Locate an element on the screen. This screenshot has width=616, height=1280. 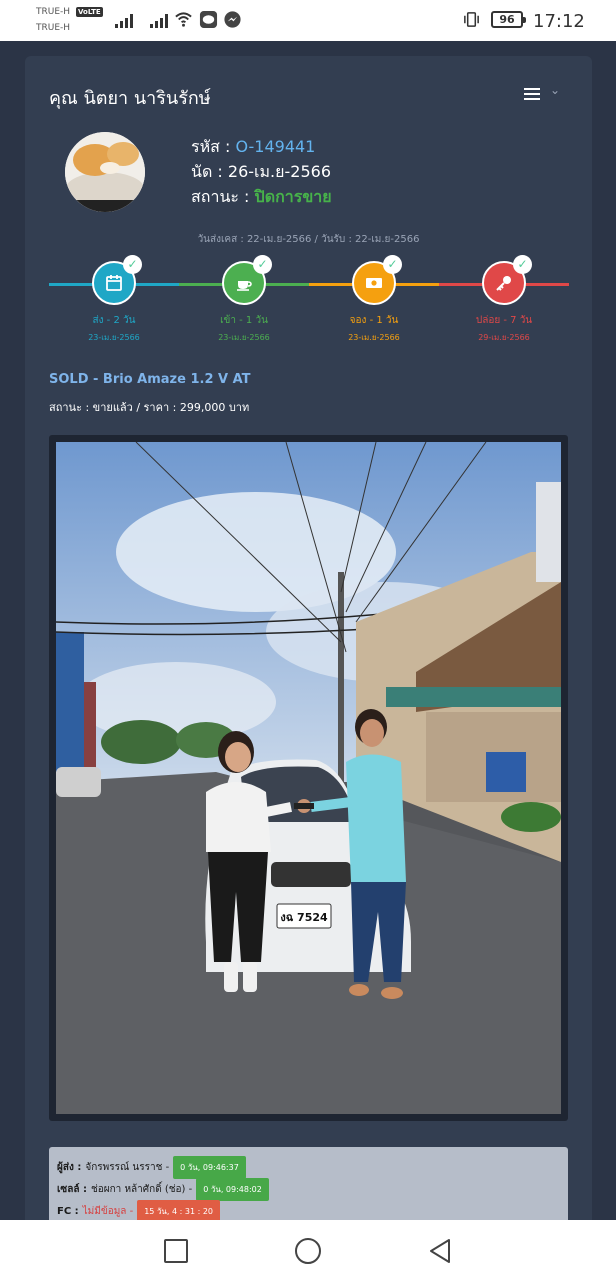
signal-icon is located at coordinates (124, 20).